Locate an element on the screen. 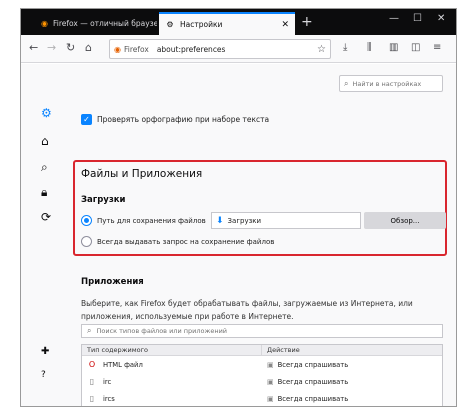 The height and width of the screenshot is (415, 474). new-tab-button: + is located at coordinates (307, 22).